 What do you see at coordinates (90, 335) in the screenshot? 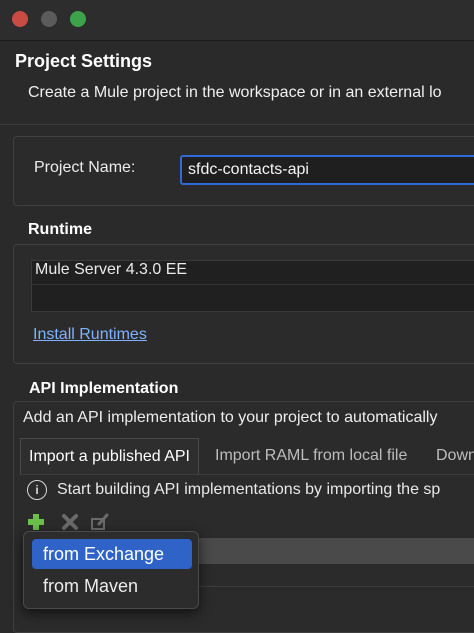
I see `install-runtimes-link: Install Runtimes` at bounding box center [90, 335].